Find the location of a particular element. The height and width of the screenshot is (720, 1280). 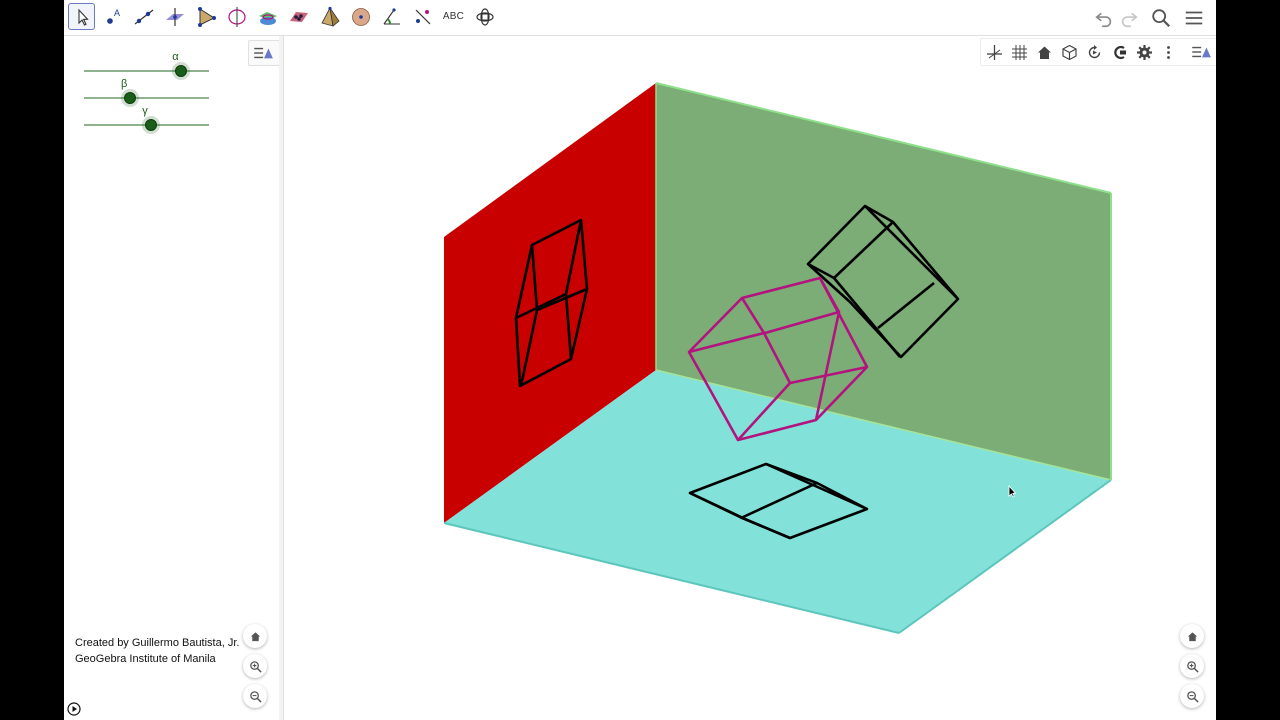

cube-view-icon is located at coordinates (1069, 52).